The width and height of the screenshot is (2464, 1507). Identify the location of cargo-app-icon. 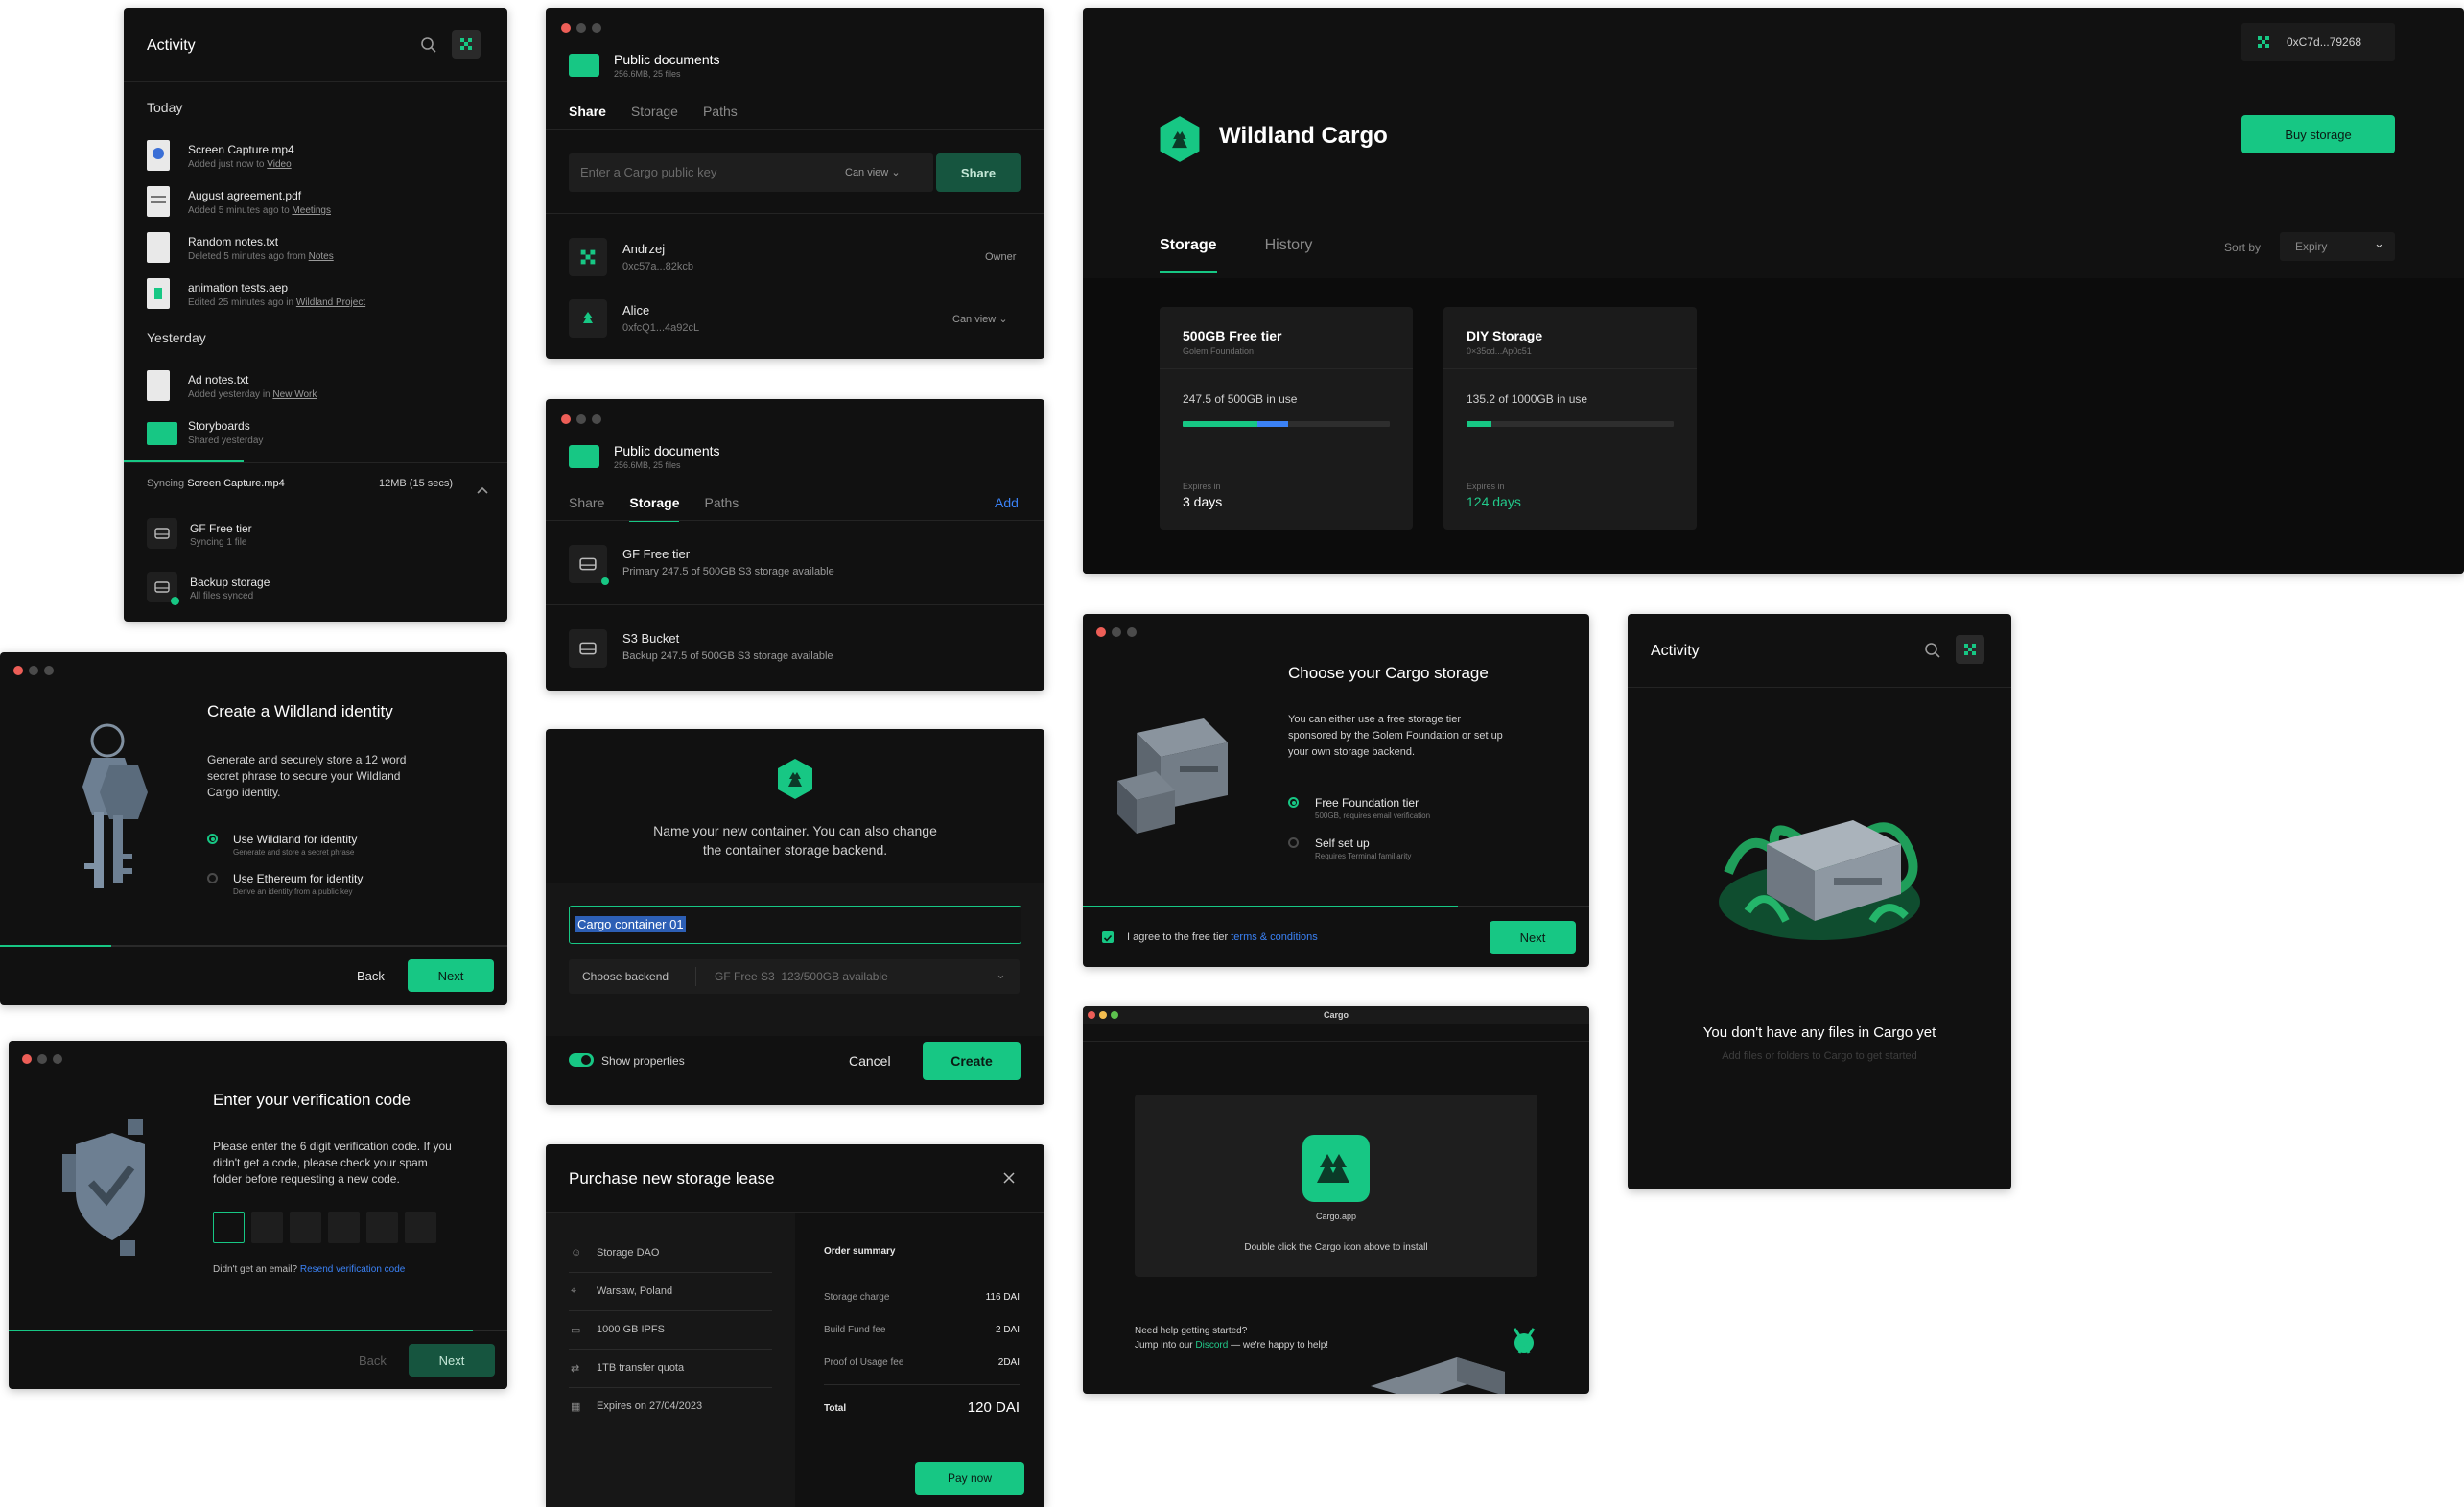
(1336, 1169).